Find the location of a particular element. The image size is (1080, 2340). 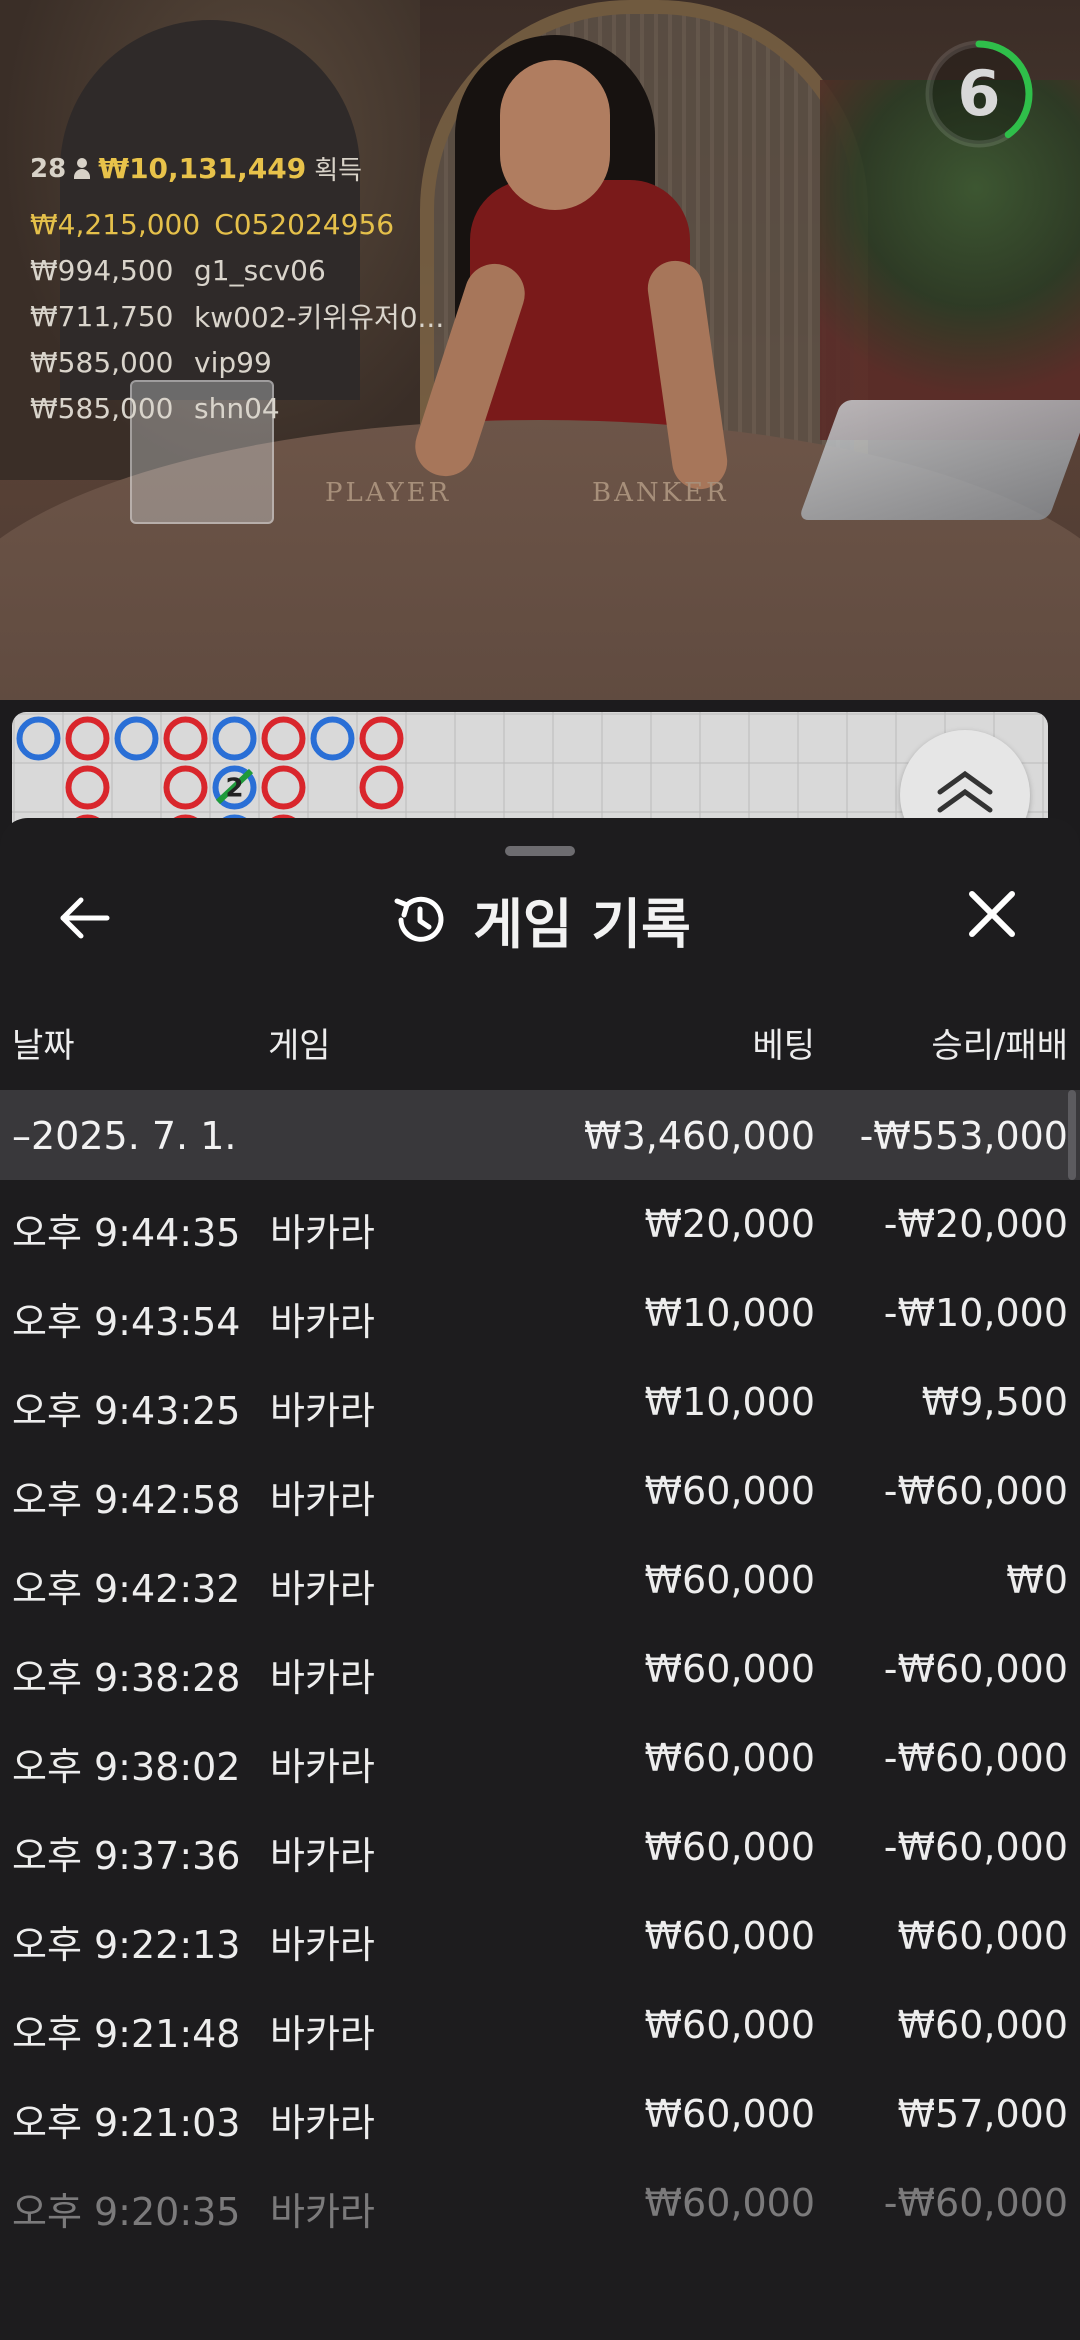

date-group-row: –2025. 7. 1. ₩3,460,000 -₩553,000 is located at coordinates (540, 1135).